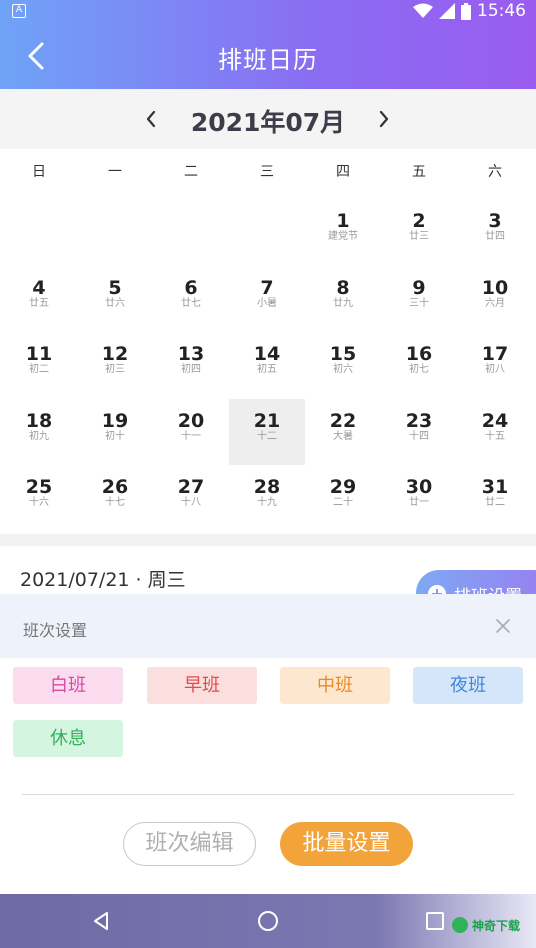 Image resolution: width=536 pixels, height=948 pixels. Describe the element at coordinates (496, 925) in the screenshot. I see `watermark-text: 神奇下载` at that location.